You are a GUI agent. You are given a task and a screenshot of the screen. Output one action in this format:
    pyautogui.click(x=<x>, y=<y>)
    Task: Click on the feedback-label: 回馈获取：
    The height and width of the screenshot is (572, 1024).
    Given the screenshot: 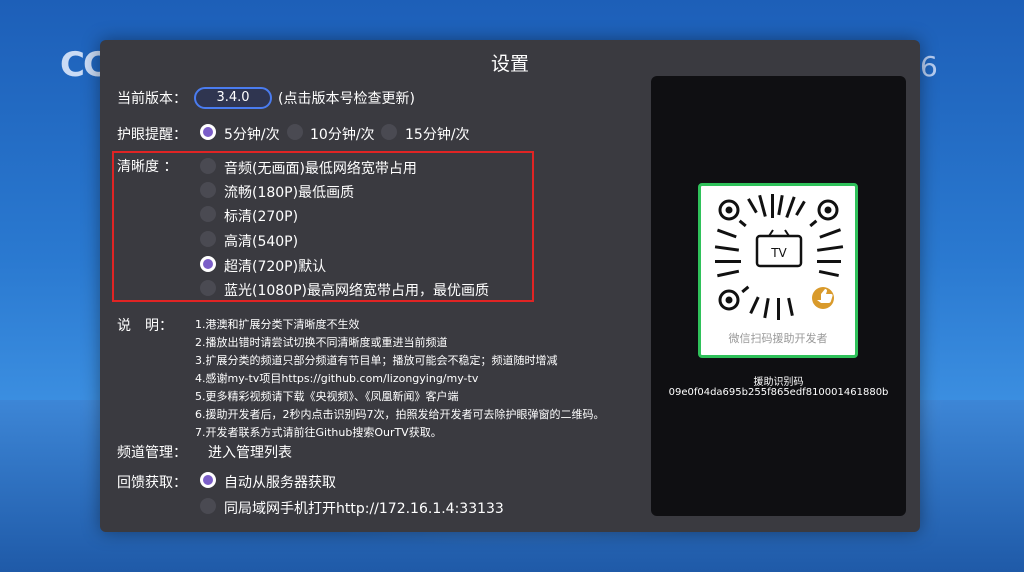 What is the action you would take?
    pyautogui.click(x=152, y=483)
    